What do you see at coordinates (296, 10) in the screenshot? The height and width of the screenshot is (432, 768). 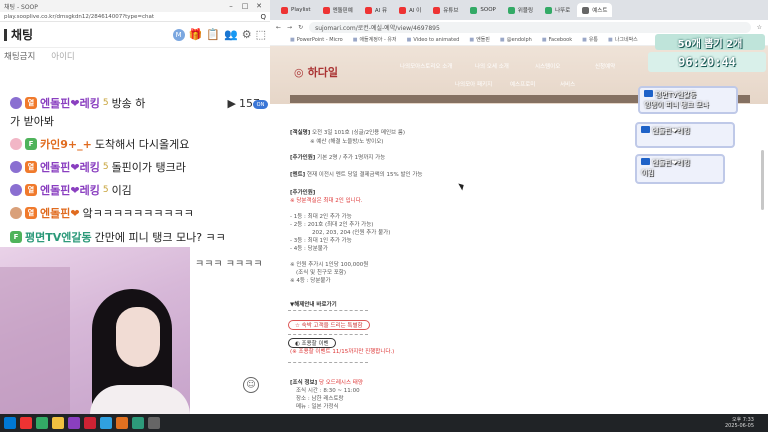 I see `browser-tab: Playlist` at bounding box center [296, 10].